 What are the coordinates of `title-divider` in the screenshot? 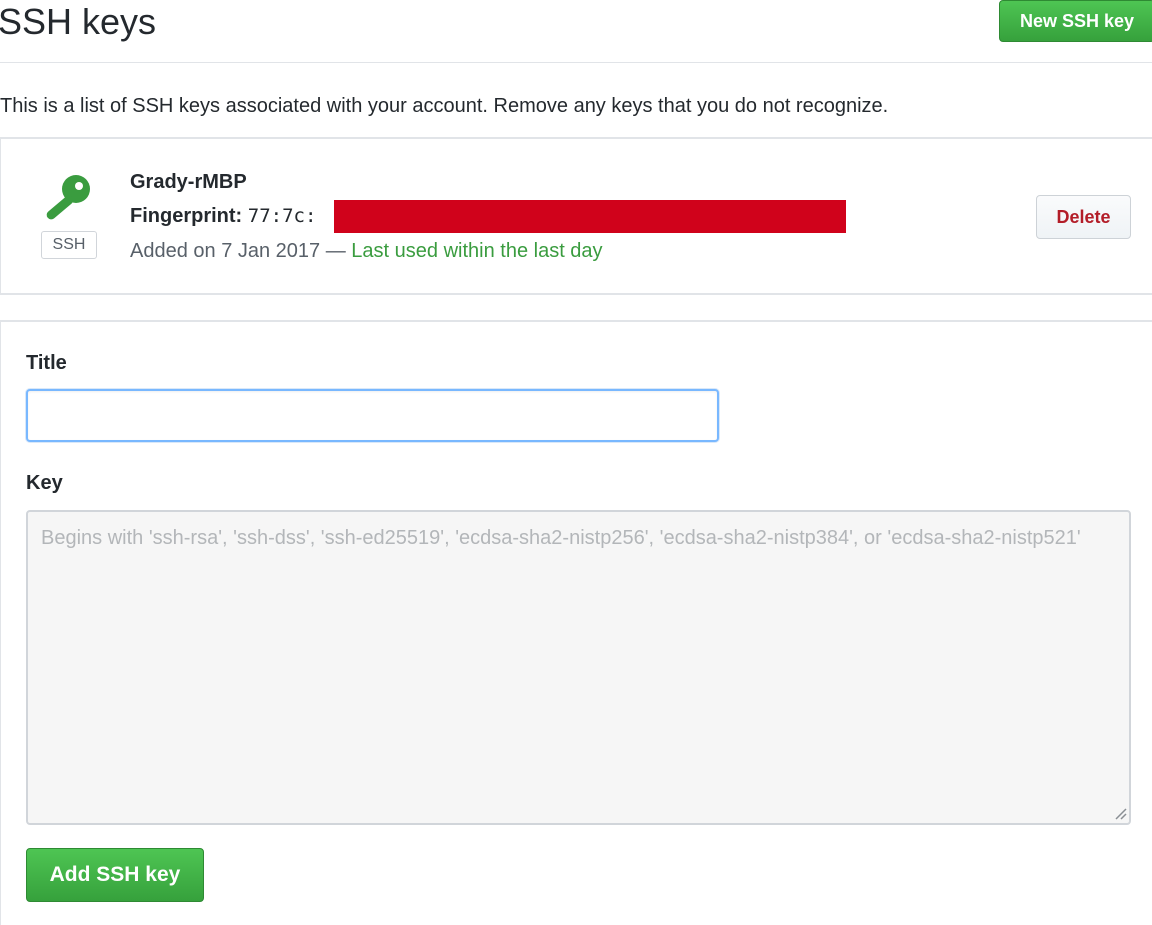 It's located at (576, 62).